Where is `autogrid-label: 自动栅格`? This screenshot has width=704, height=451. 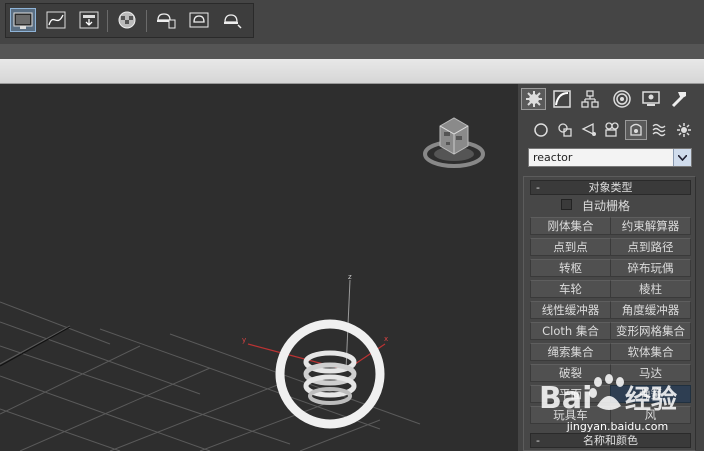 autogrid-label: 自动栅格 is located at coordinates (606, 206).